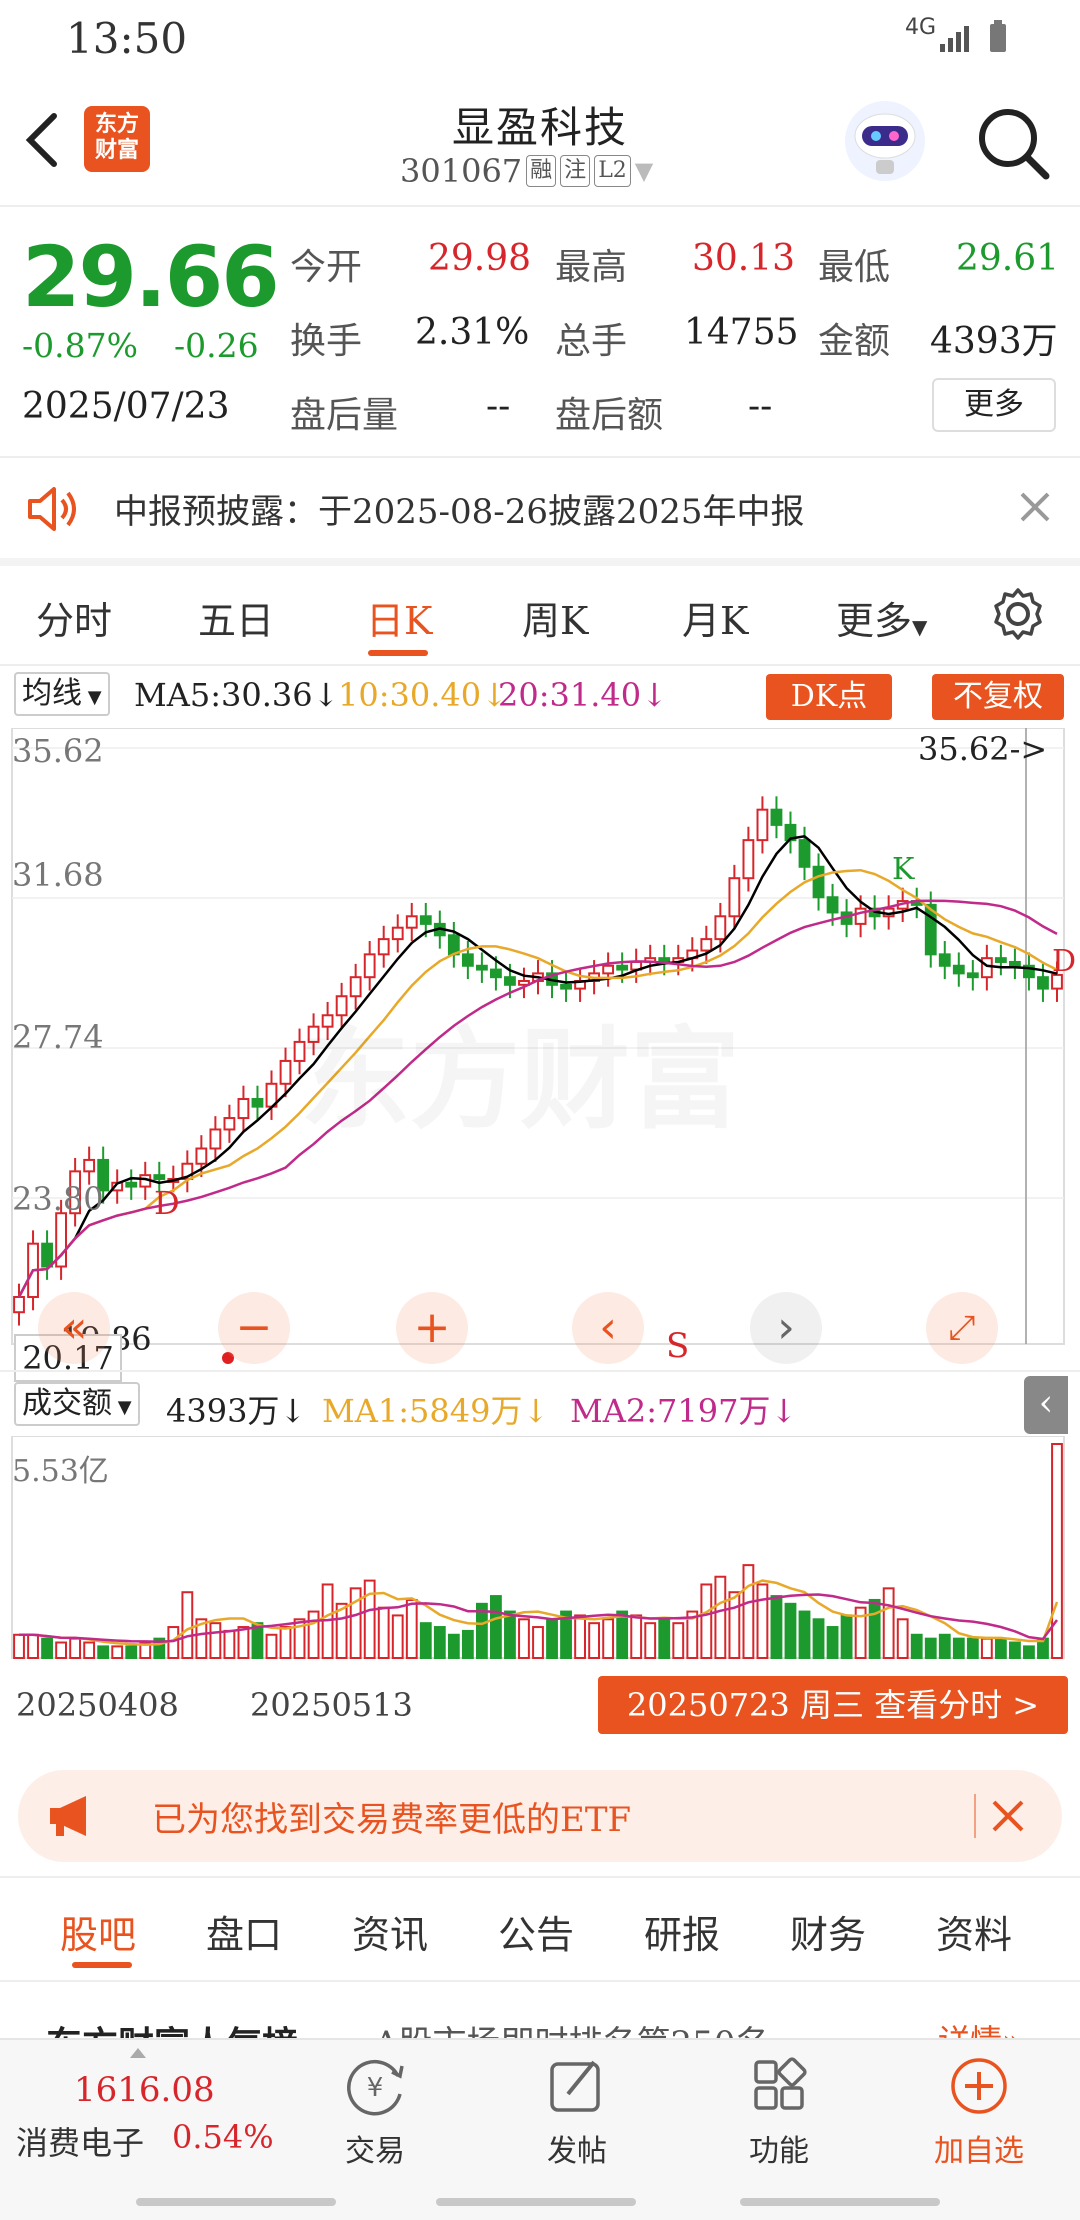 This screenshot has width=1080, height=2220. Describe the element at coordinates (994, 405) in the screenshot. I see `more-quote-button: 更多` at that location.